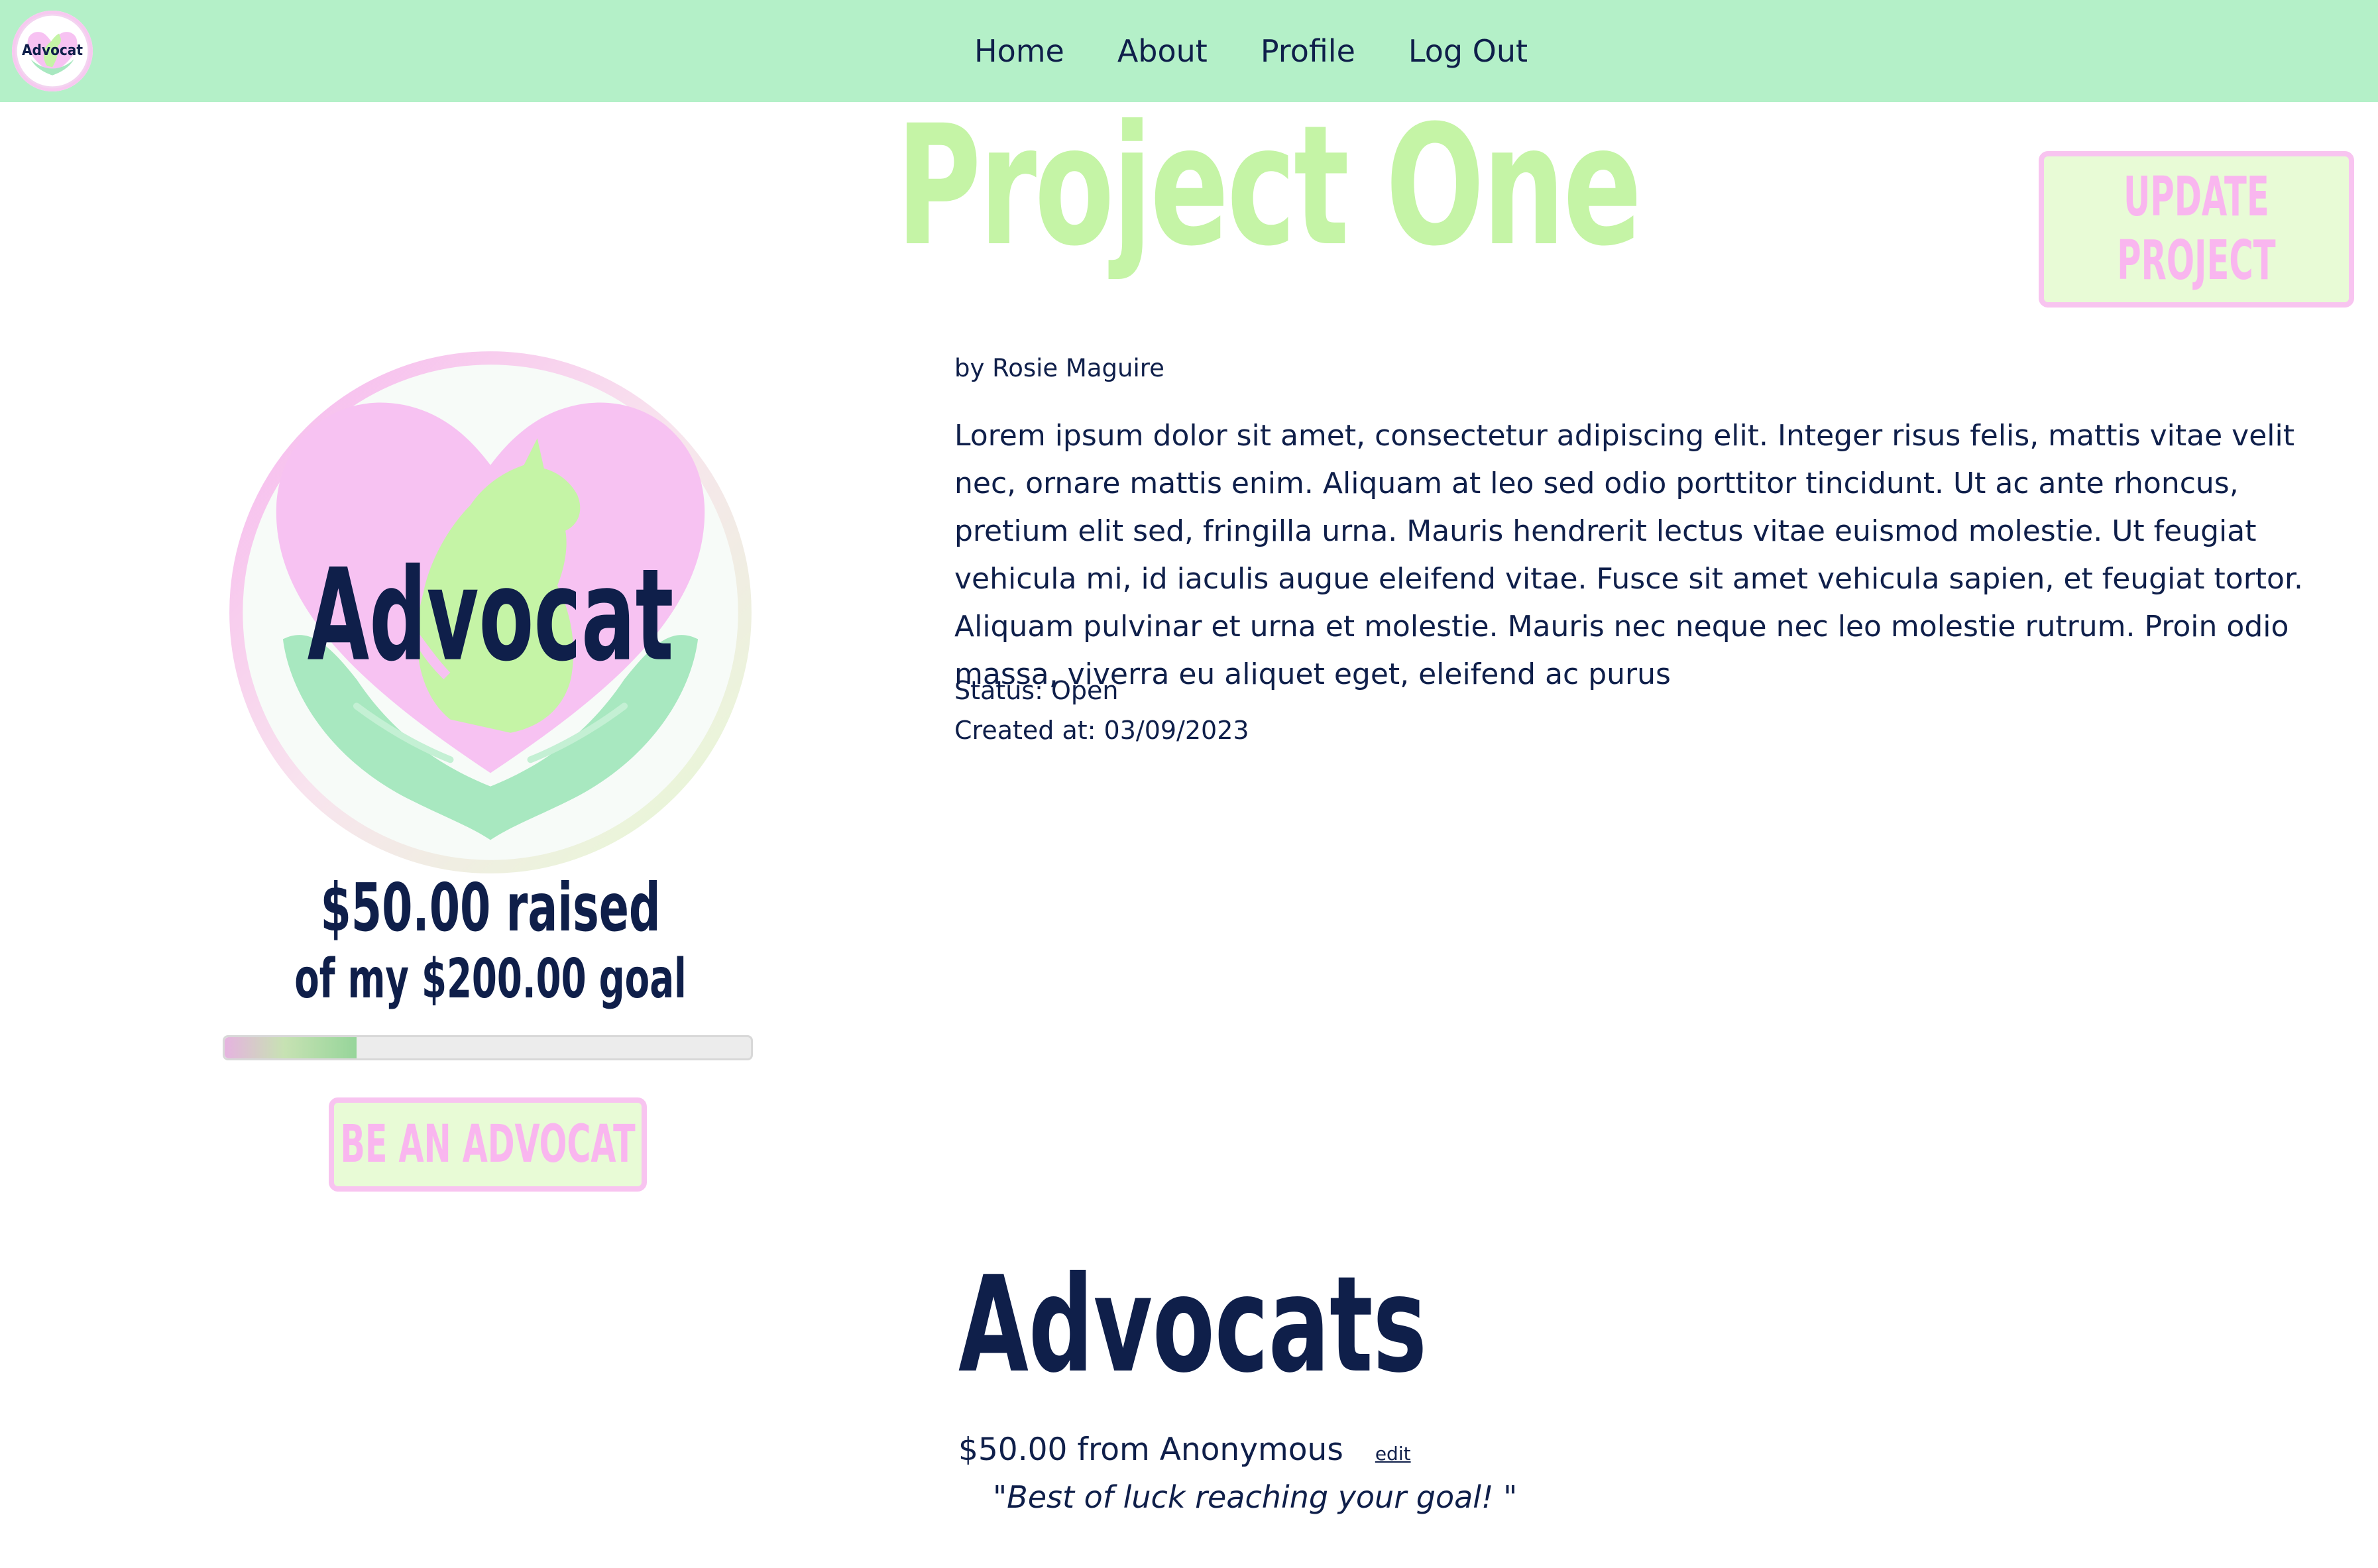  I want to click on nav-link-profile: Profile, so click(1308, 51).